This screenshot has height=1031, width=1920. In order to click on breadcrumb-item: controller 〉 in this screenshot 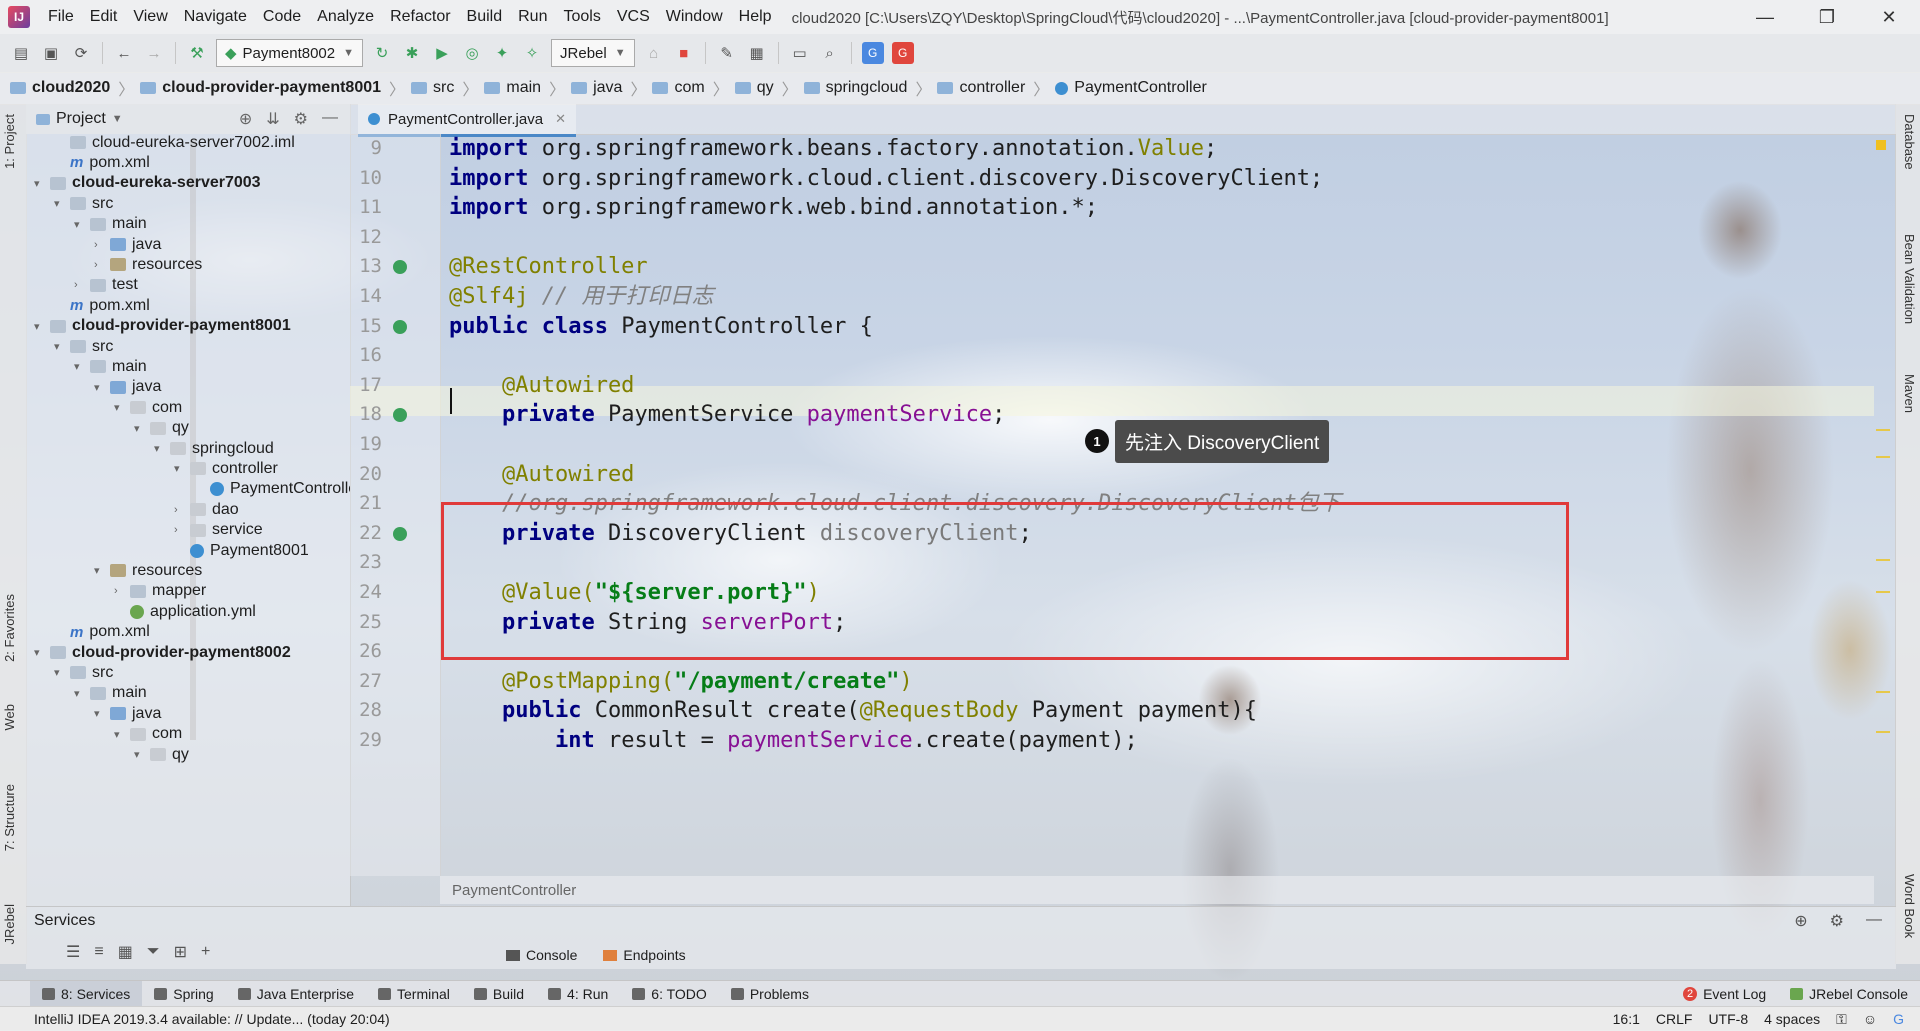, I will do `click(993, 88)`.